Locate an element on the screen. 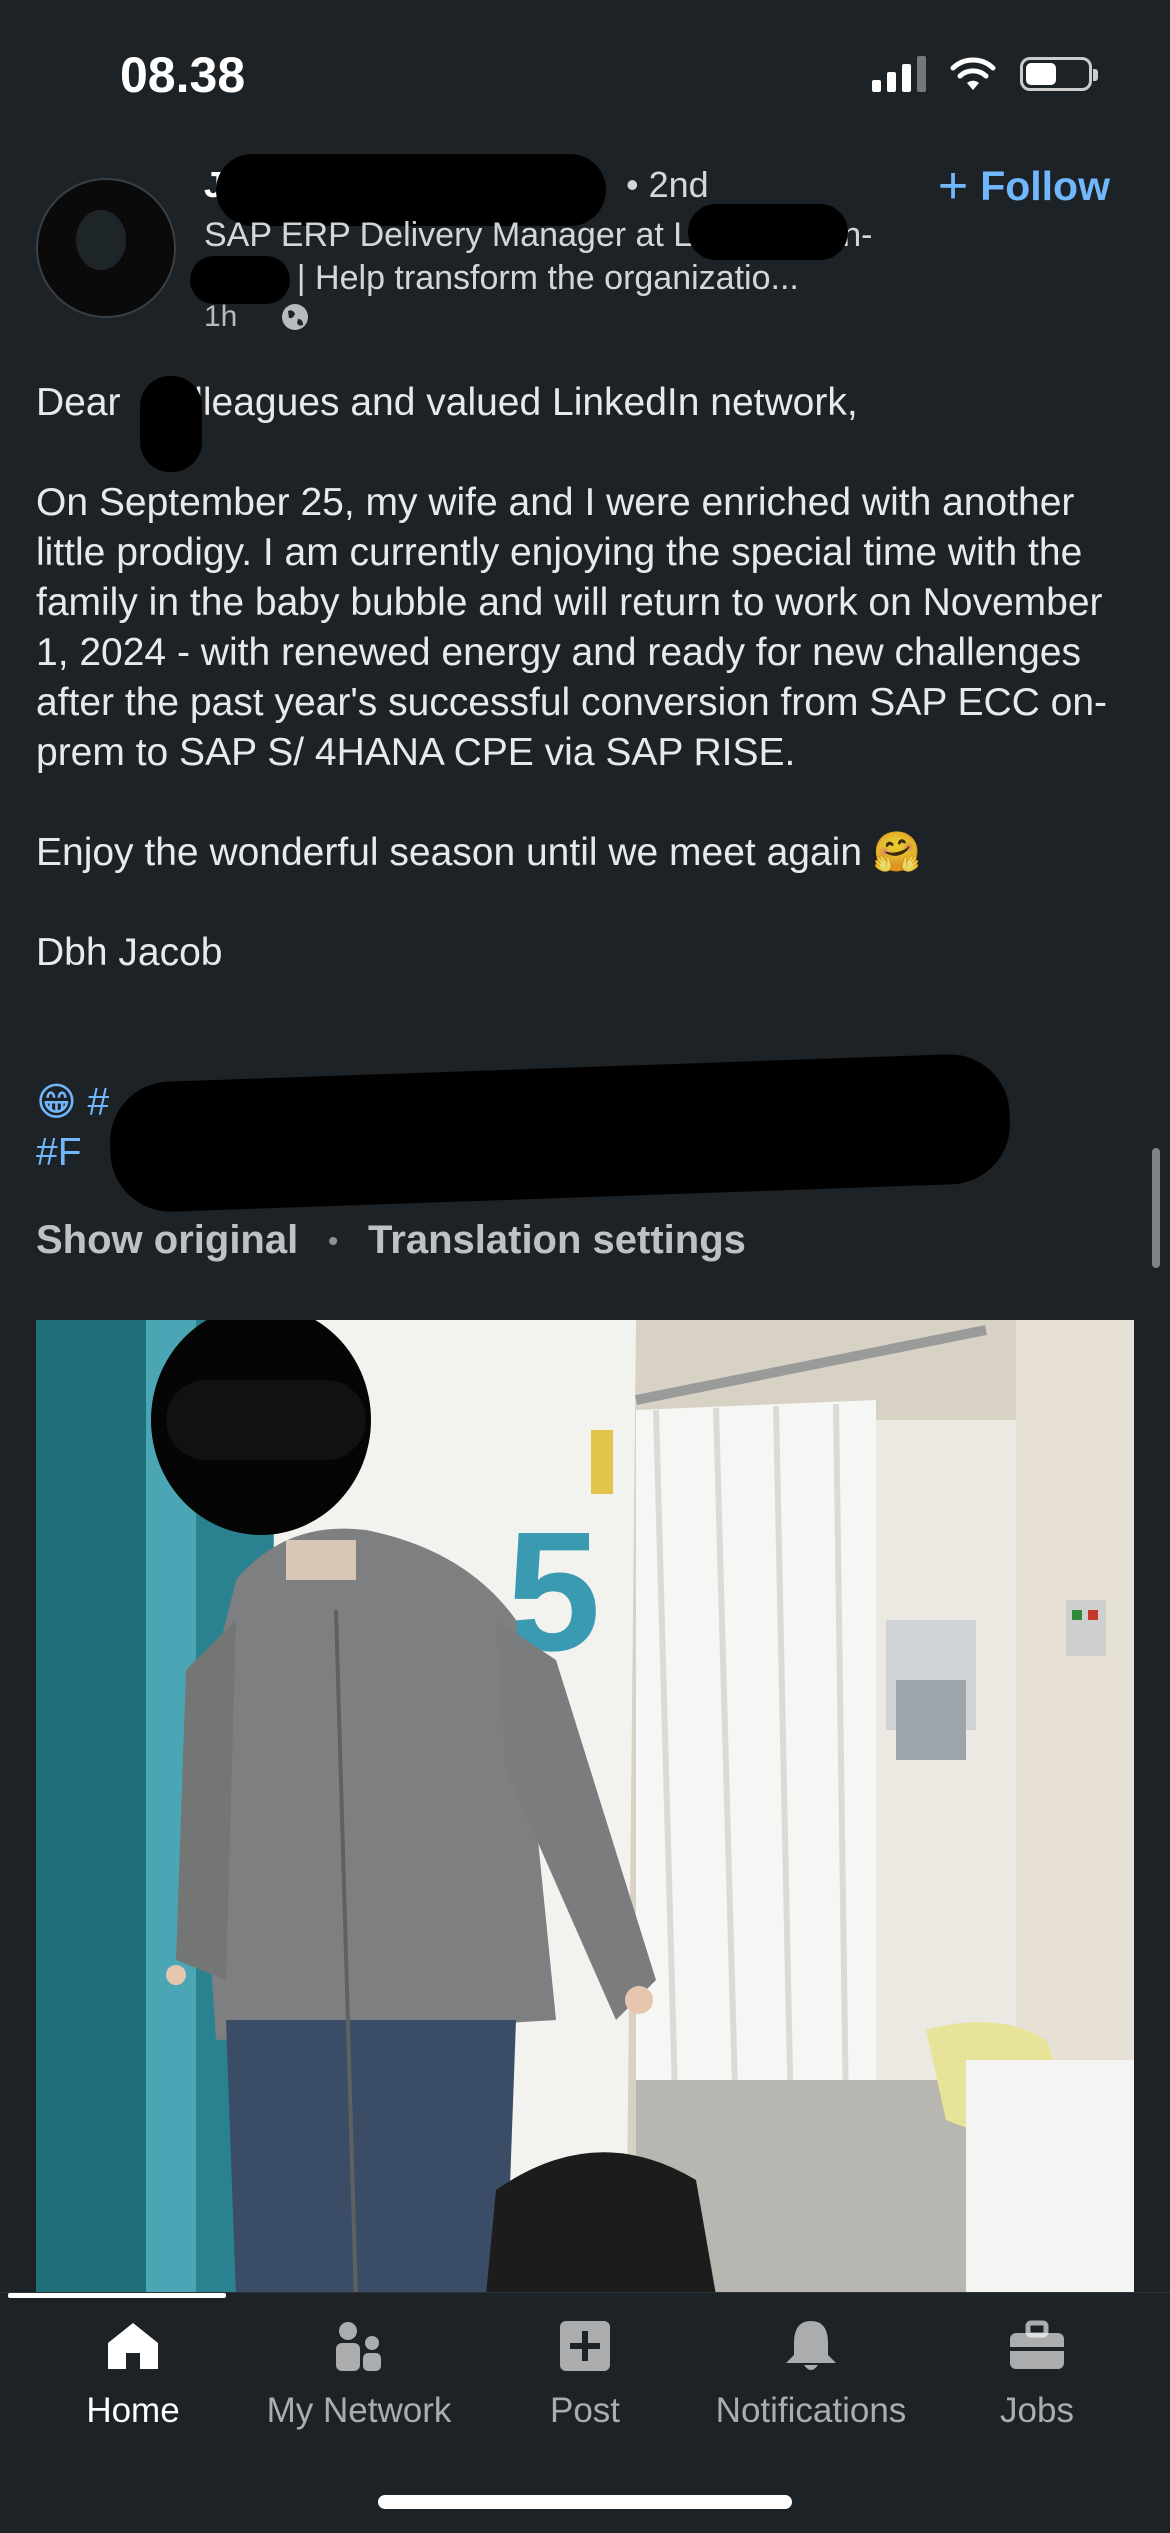 The height and width of the screenshot is (2533, 1170). follow-button: + Follow is located at coordinates (1024, 186).